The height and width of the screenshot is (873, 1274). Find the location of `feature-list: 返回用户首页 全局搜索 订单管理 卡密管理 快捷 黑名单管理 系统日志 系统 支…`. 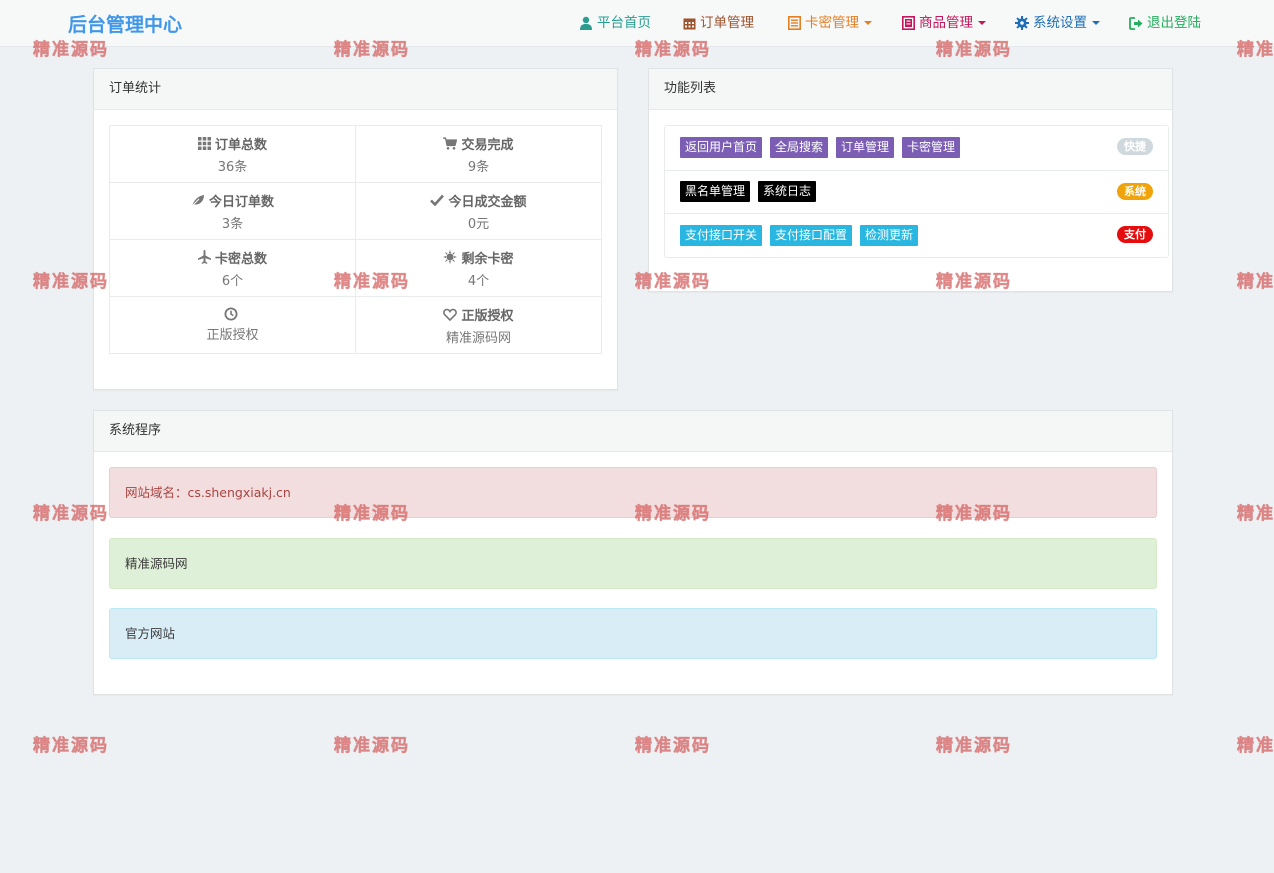

feature-list: 返回用户首页 全局搜索 订单管理 卡密管理 快捷 黑名单管理 系统日志 系统 支… is located at coordinates (916, 191).